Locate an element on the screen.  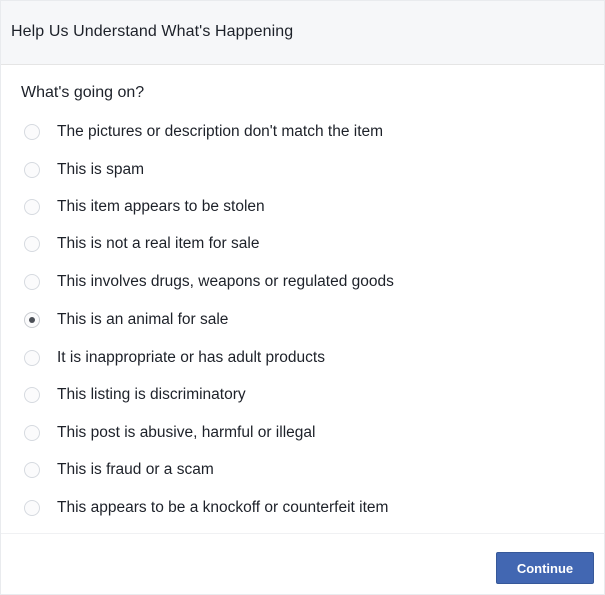
option-discriminatory: This listing is discriminatory is located at coordinates (281, 396).